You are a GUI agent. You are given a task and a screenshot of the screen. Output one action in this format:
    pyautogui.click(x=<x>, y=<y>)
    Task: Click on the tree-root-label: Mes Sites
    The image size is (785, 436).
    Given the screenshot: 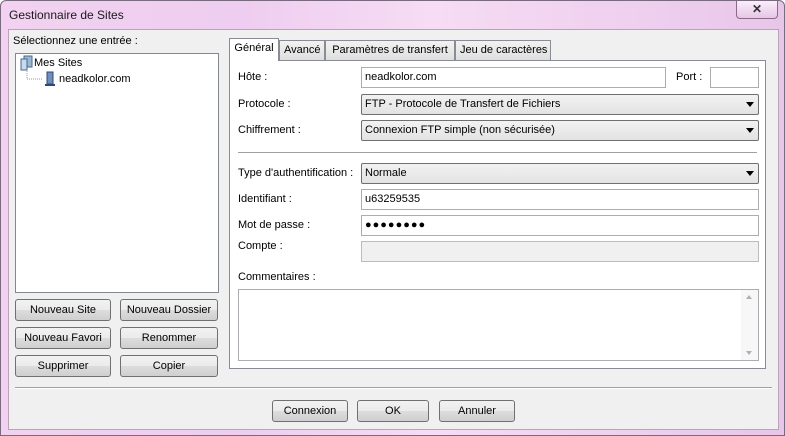 What is the action you would take?
    pyautogui.click(x=58, y=63)
    